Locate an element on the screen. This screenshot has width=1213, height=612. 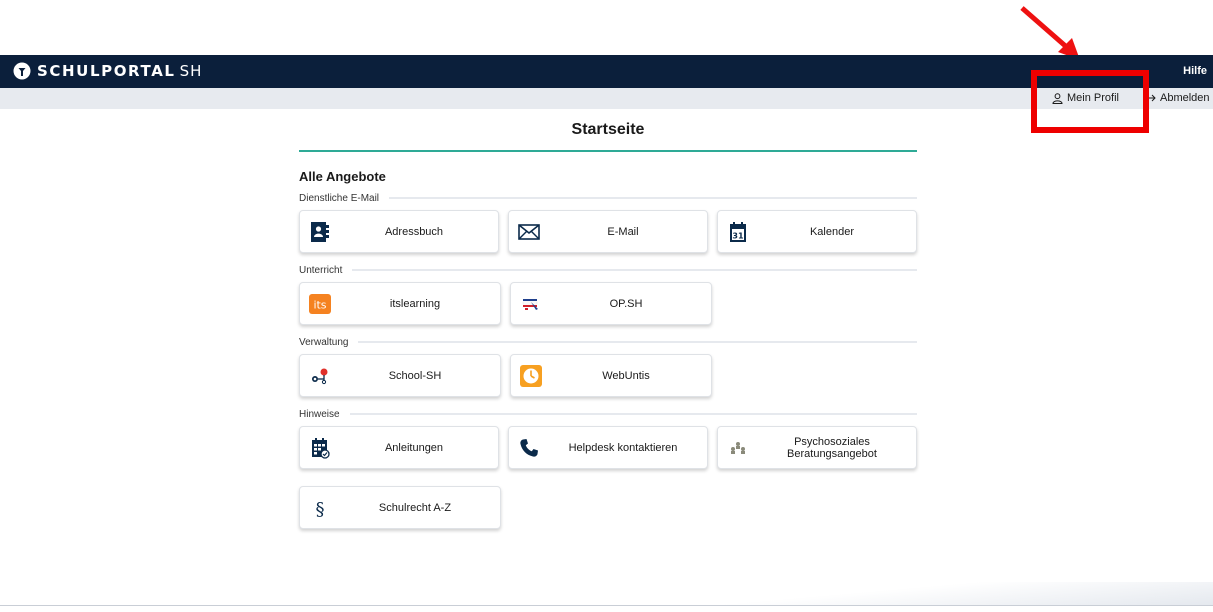
tile-anleitungen: Anleitungen is located at coordinates (399, 447).